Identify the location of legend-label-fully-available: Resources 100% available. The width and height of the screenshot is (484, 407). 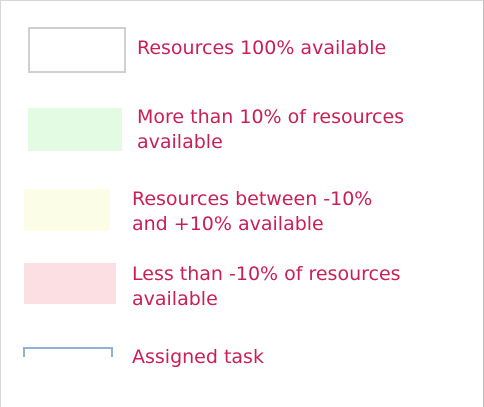
(262, 48).